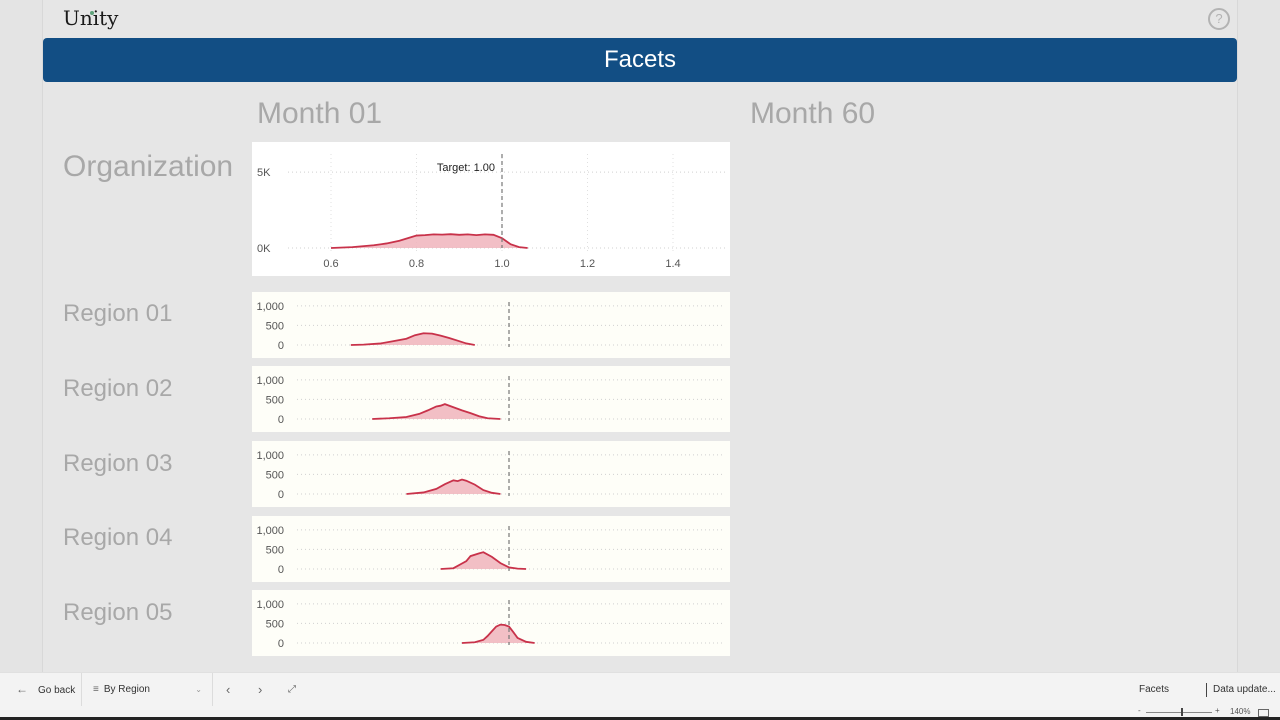  Describe the element at coordinates (1139, 710) in the screenshot. I see `zoom-out-button: -` at that location.